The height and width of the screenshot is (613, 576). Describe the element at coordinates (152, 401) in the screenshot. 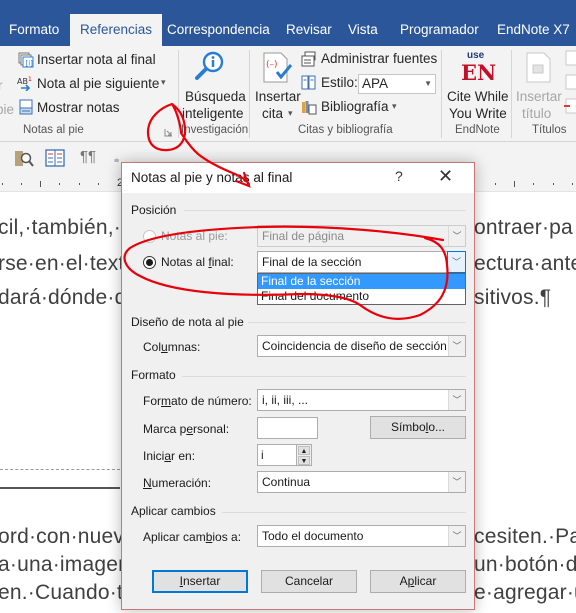

I see `label-part: For` at that location.